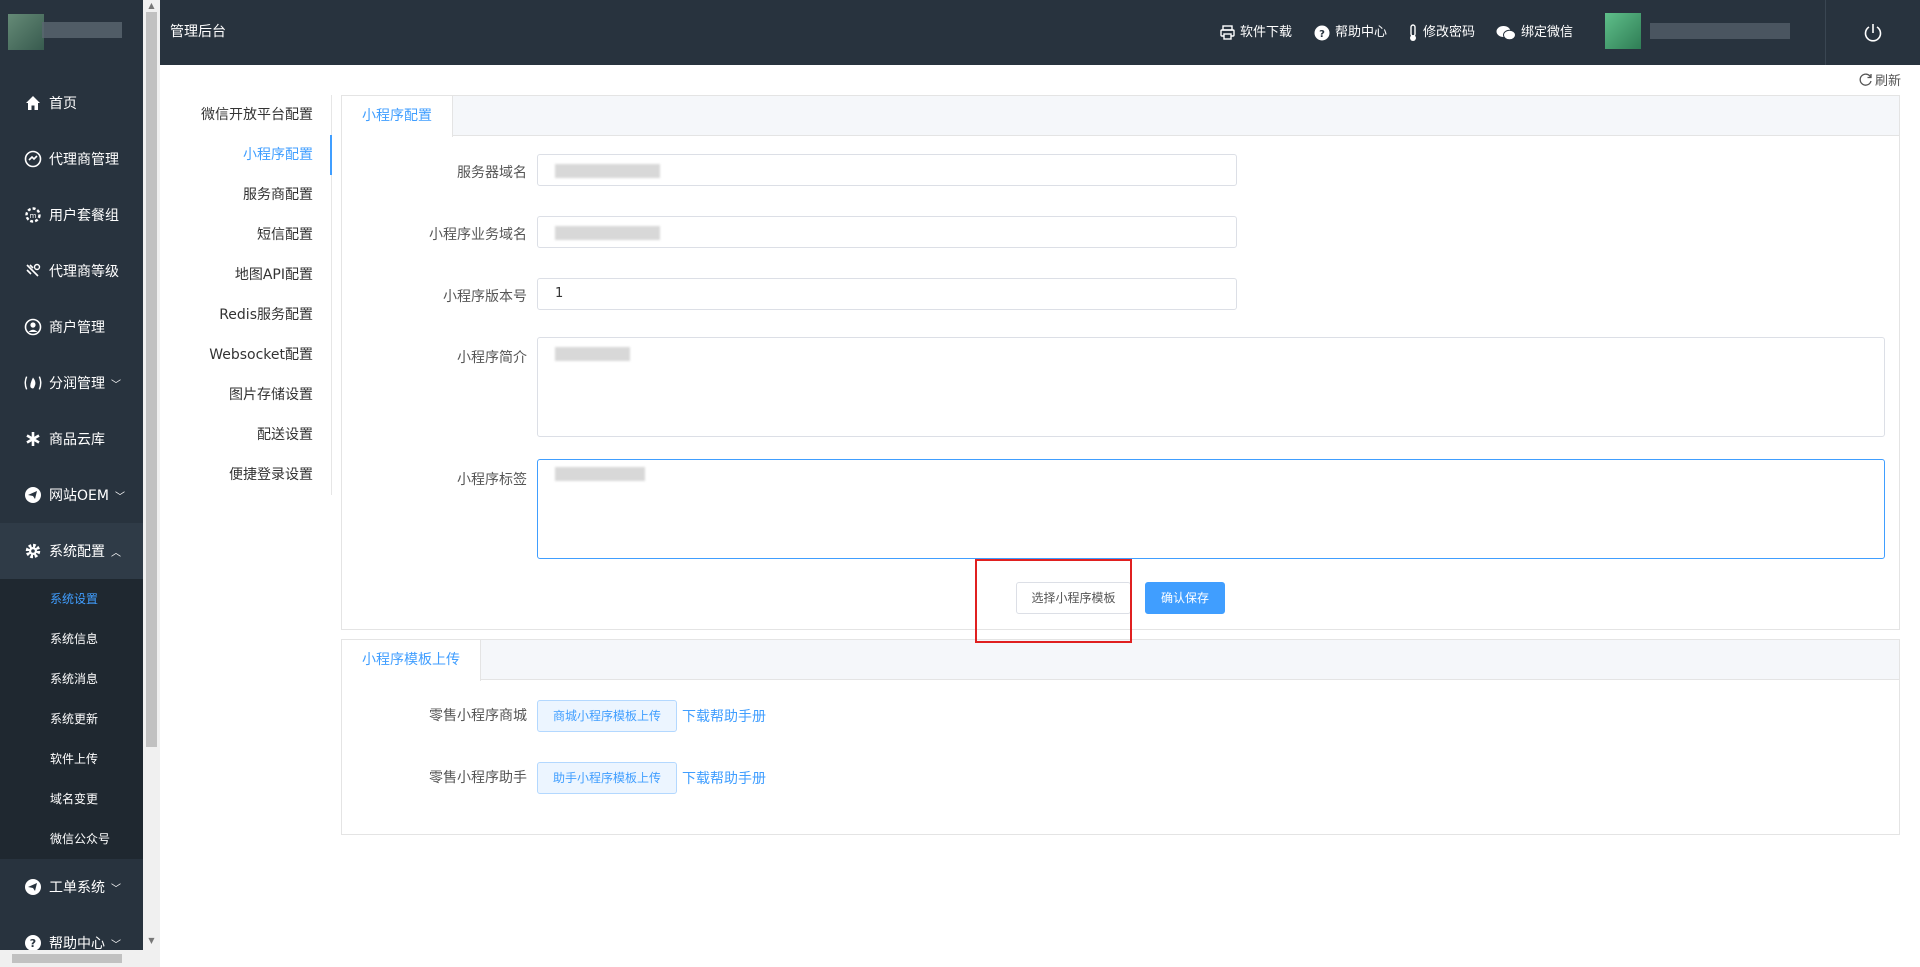  What do you see at coordinates (151, 6) in the screenshot?
I see `scroll-up-icon: ▲` at bounding box center [151, 6].